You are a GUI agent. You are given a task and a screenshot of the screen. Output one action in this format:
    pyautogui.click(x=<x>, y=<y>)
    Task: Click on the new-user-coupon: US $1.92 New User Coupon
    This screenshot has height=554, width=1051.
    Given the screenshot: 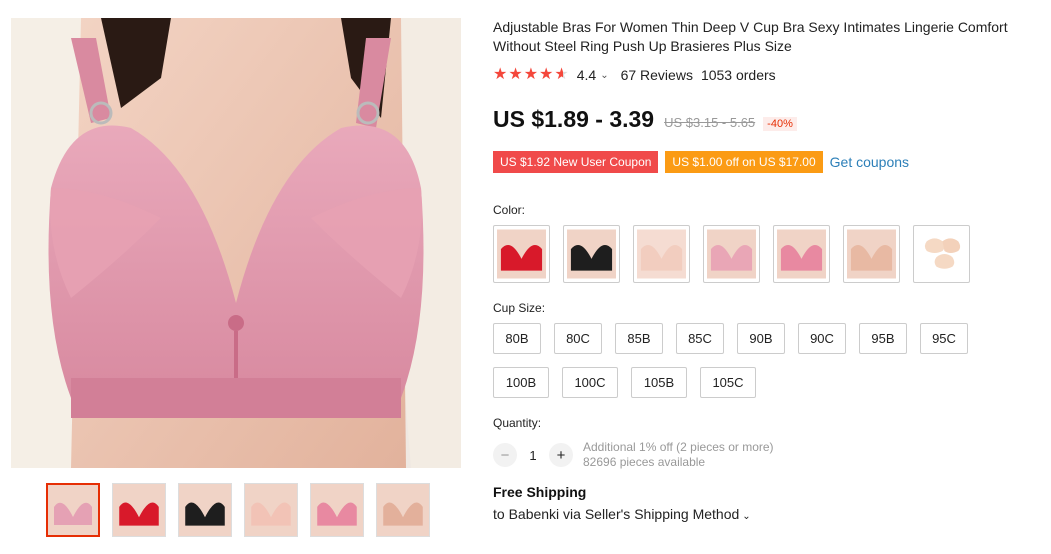 What is the action you would take?
    pyautogui.click(x=576, y=162)
    